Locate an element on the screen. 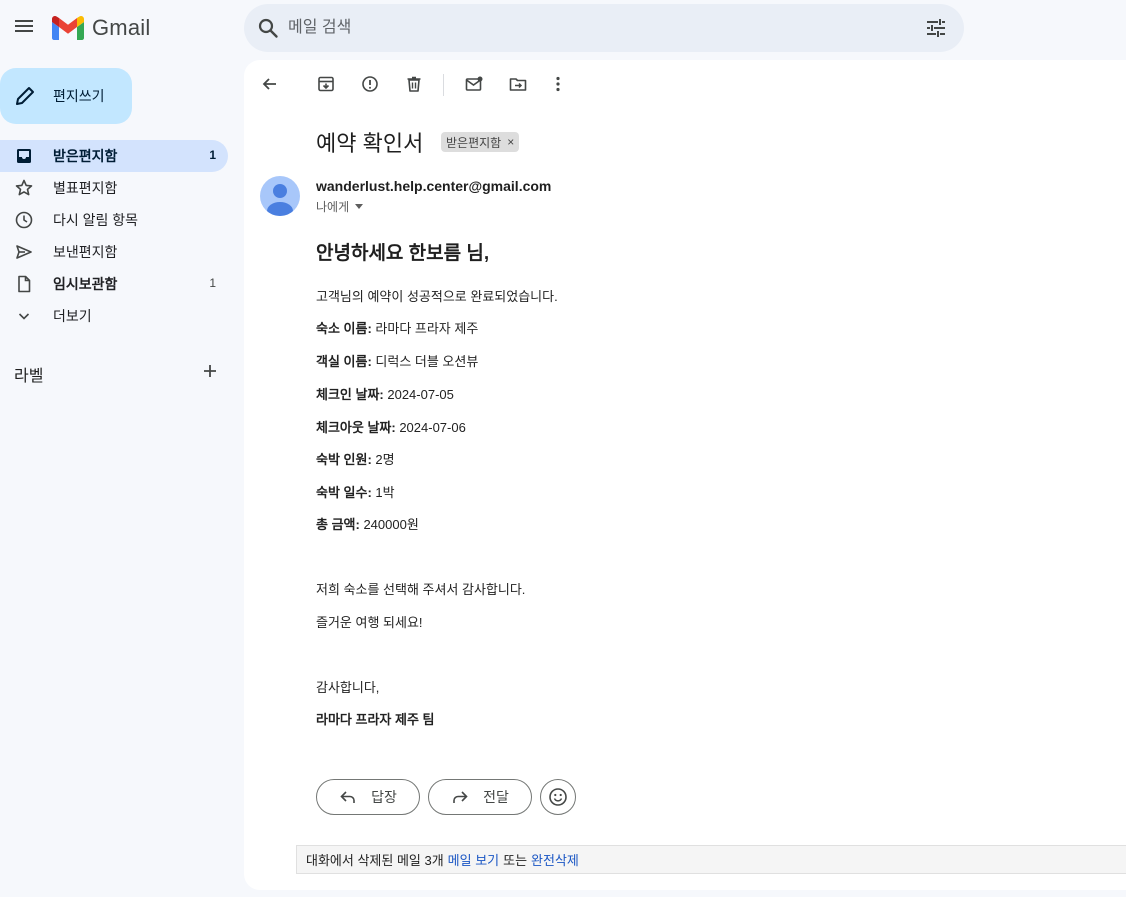 This screenshot has height=897, width=1126. toolbar-divider is located at coordinates (443, 85).